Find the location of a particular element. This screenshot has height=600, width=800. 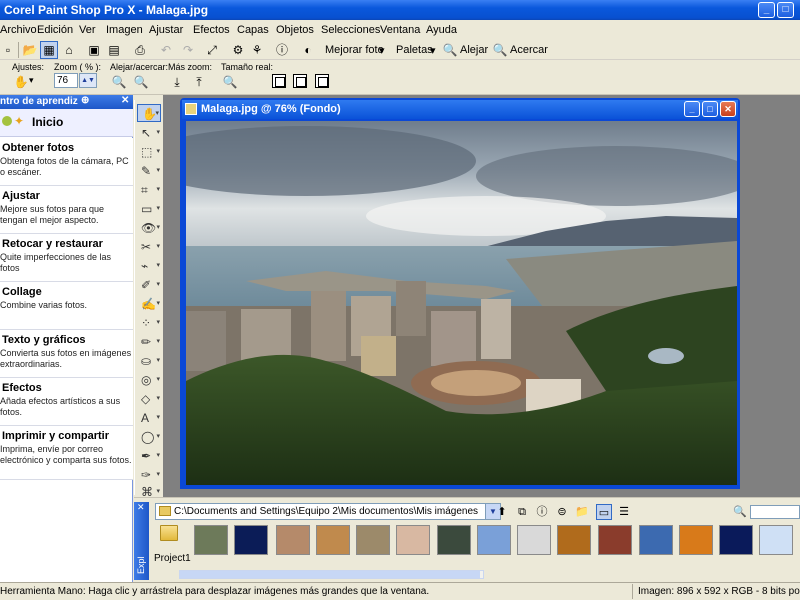

learning-item-heading: Texto y gráficos is located at coordinates (44, 340).